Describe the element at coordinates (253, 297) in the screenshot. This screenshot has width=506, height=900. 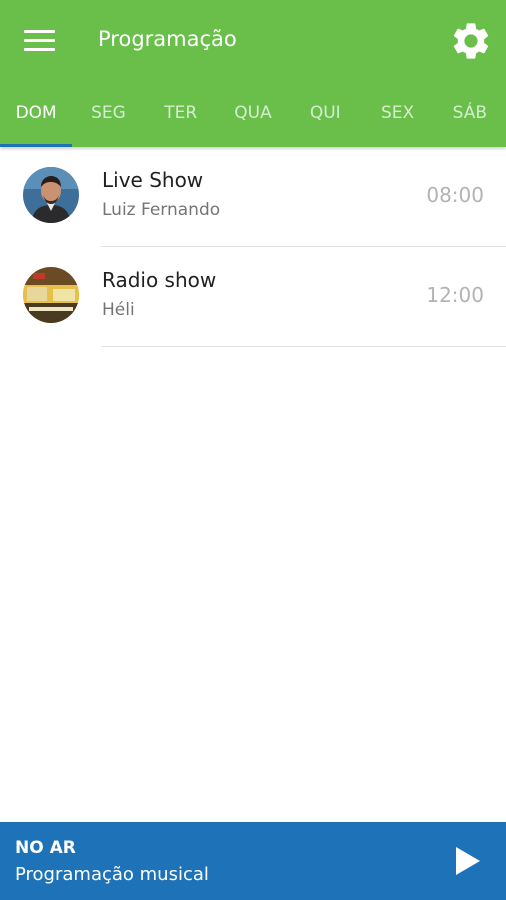
I see `list-item: Radio show Héli 12:00` at that location.